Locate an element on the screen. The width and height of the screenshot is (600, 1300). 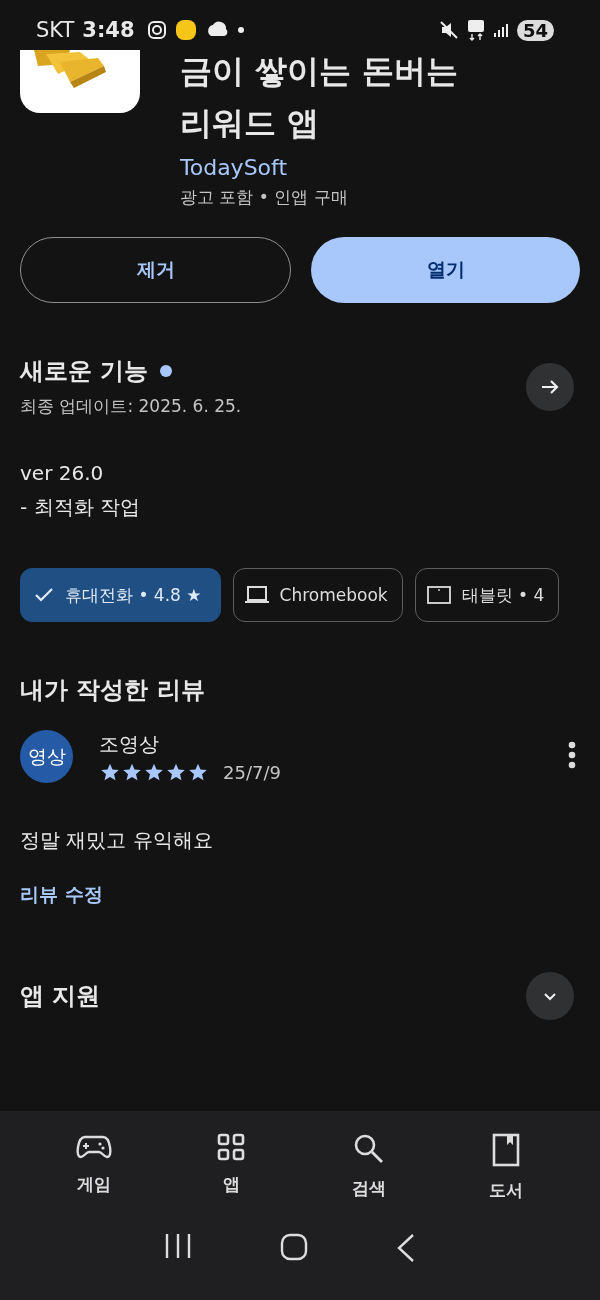
camera-icon is located at coordinates (156, 30).